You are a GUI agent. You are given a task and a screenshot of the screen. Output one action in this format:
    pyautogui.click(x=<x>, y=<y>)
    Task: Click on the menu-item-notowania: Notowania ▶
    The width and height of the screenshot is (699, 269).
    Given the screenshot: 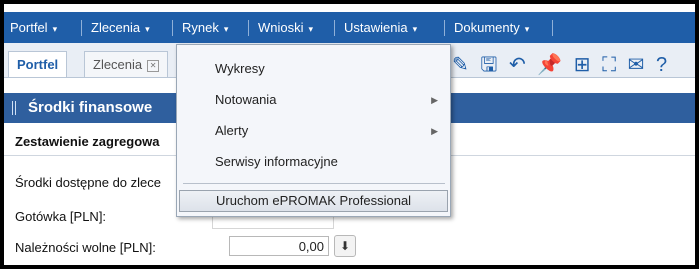 What is the action you would take?
    pyautogui.click(x=313, y=100)
    